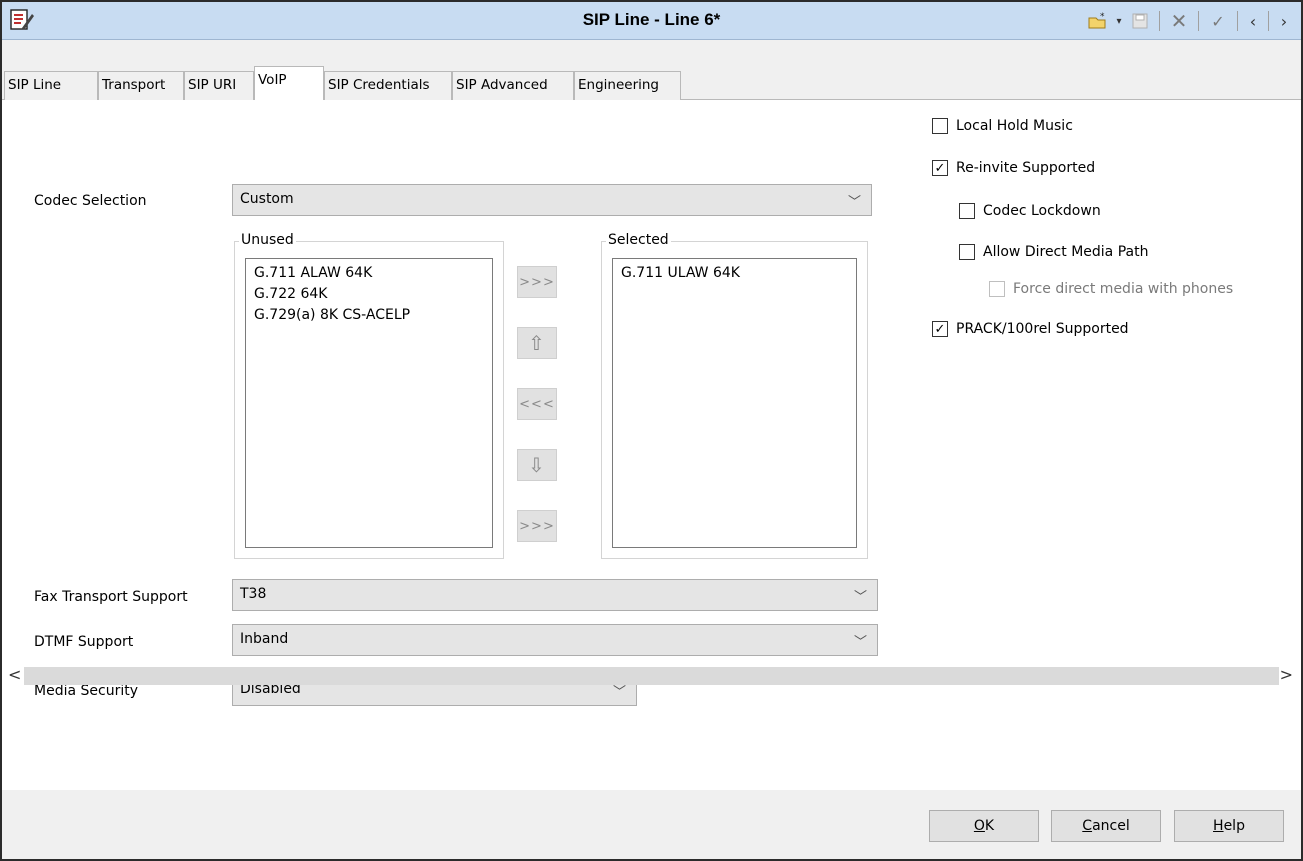  What do you see at coordinates (513, 85) in the screenshot?
I see `tab-sip-advanced: SIP Advanced` at bounding box center [513, 85].